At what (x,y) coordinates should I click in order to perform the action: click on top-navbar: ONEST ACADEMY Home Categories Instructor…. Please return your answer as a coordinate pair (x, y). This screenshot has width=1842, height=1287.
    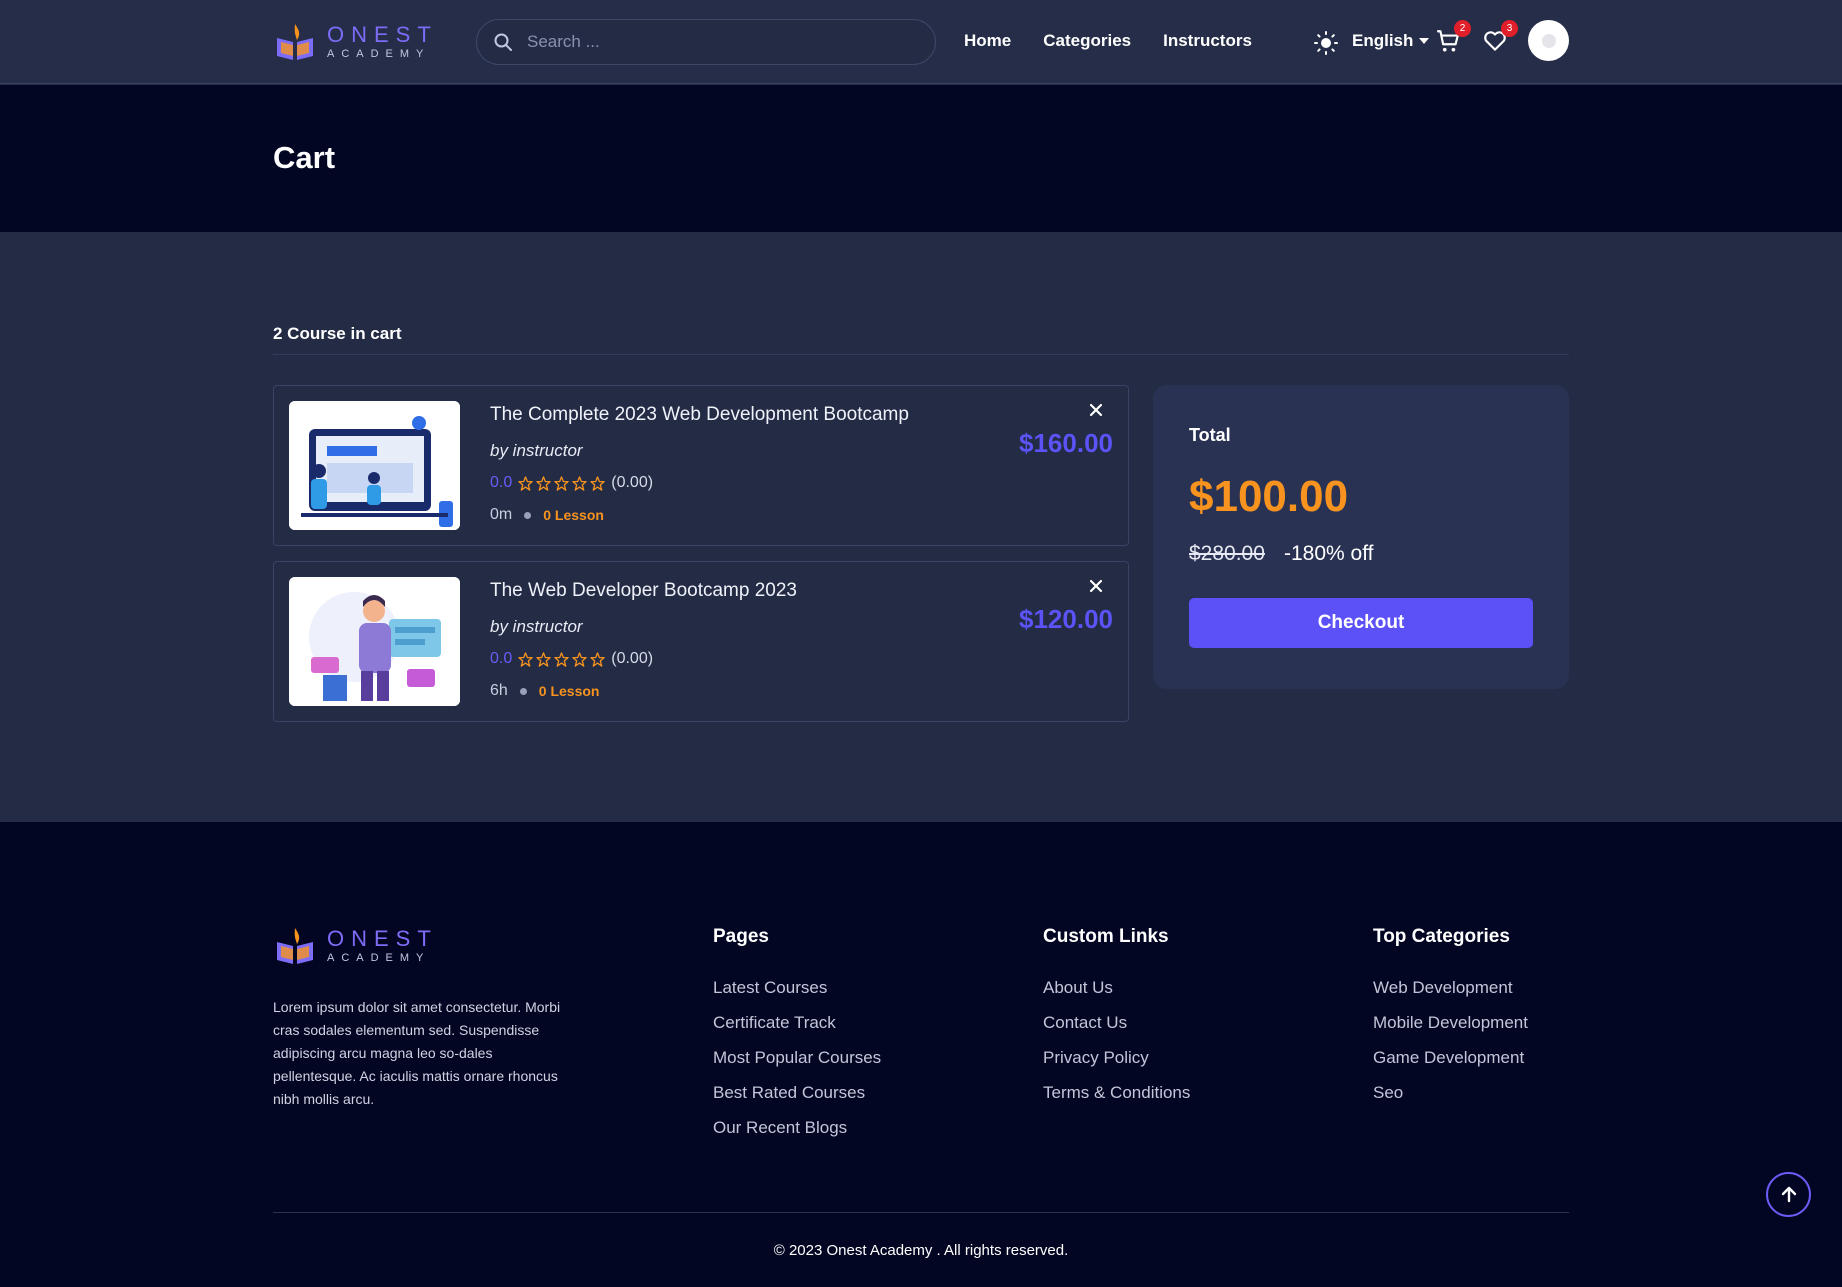
    Looking at the image, I should click on (921, 42).